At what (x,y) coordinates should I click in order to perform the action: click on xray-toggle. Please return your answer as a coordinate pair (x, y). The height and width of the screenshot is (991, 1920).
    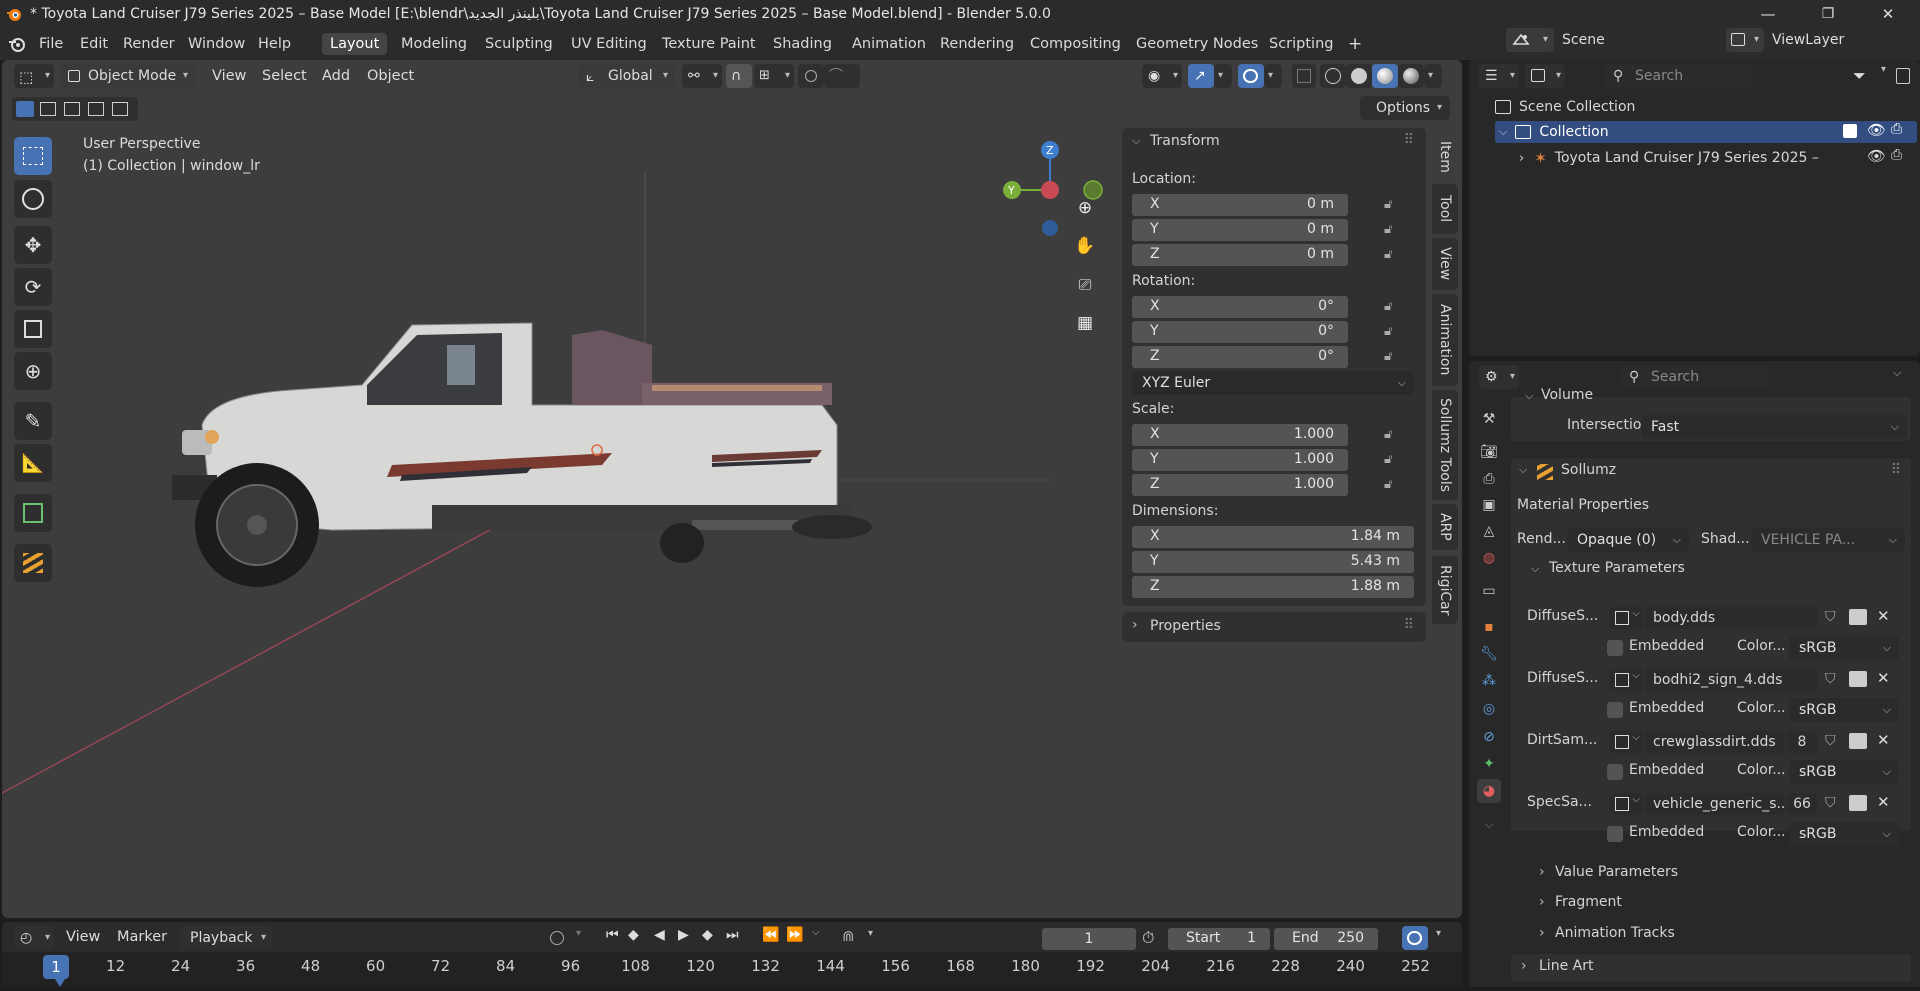
    Looking at the image, I should click on (1304, 76).